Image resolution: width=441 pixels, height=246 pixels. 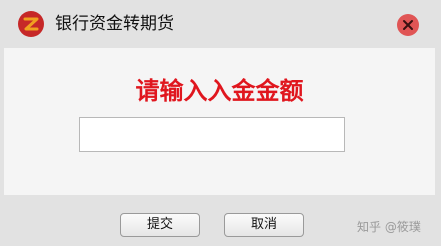 I want to click on watermark-text: 知乎 @筱璞, so click(x=389, y=227).